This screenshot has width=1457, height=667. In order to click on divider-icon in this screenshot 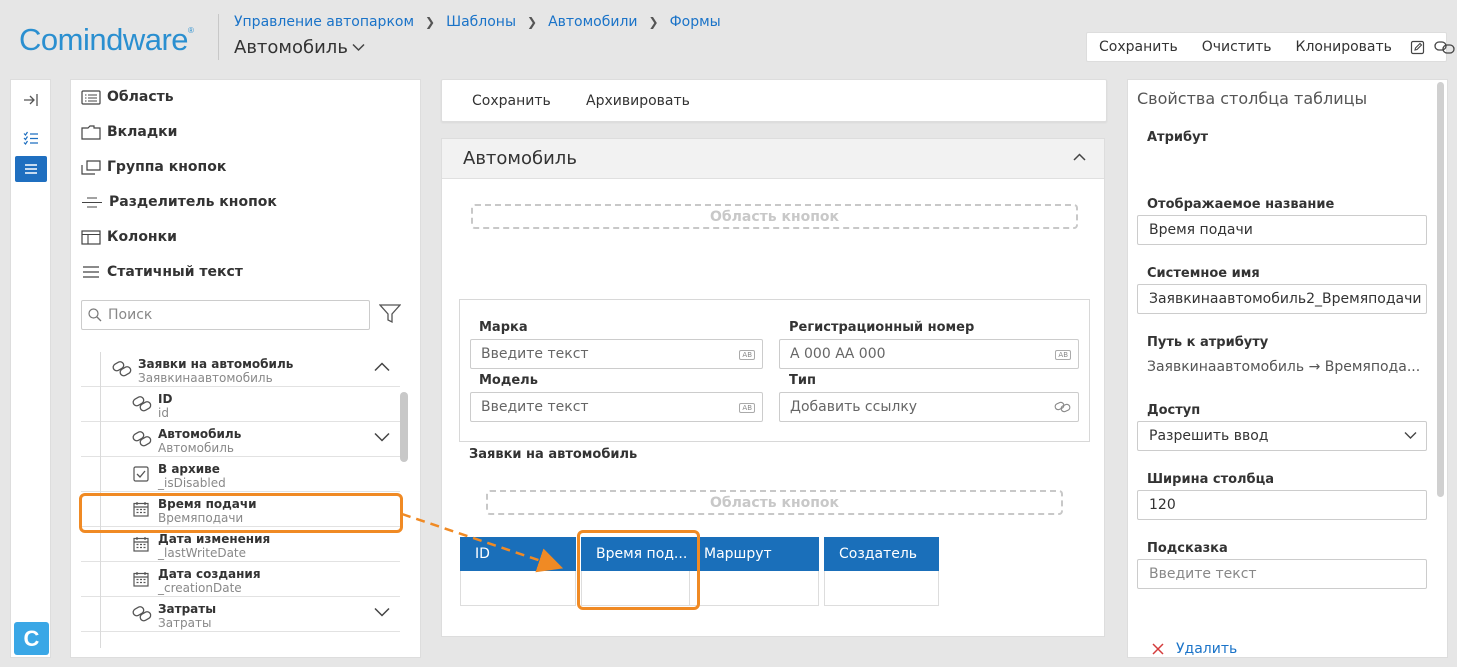, I will do `click(92, 202)`.